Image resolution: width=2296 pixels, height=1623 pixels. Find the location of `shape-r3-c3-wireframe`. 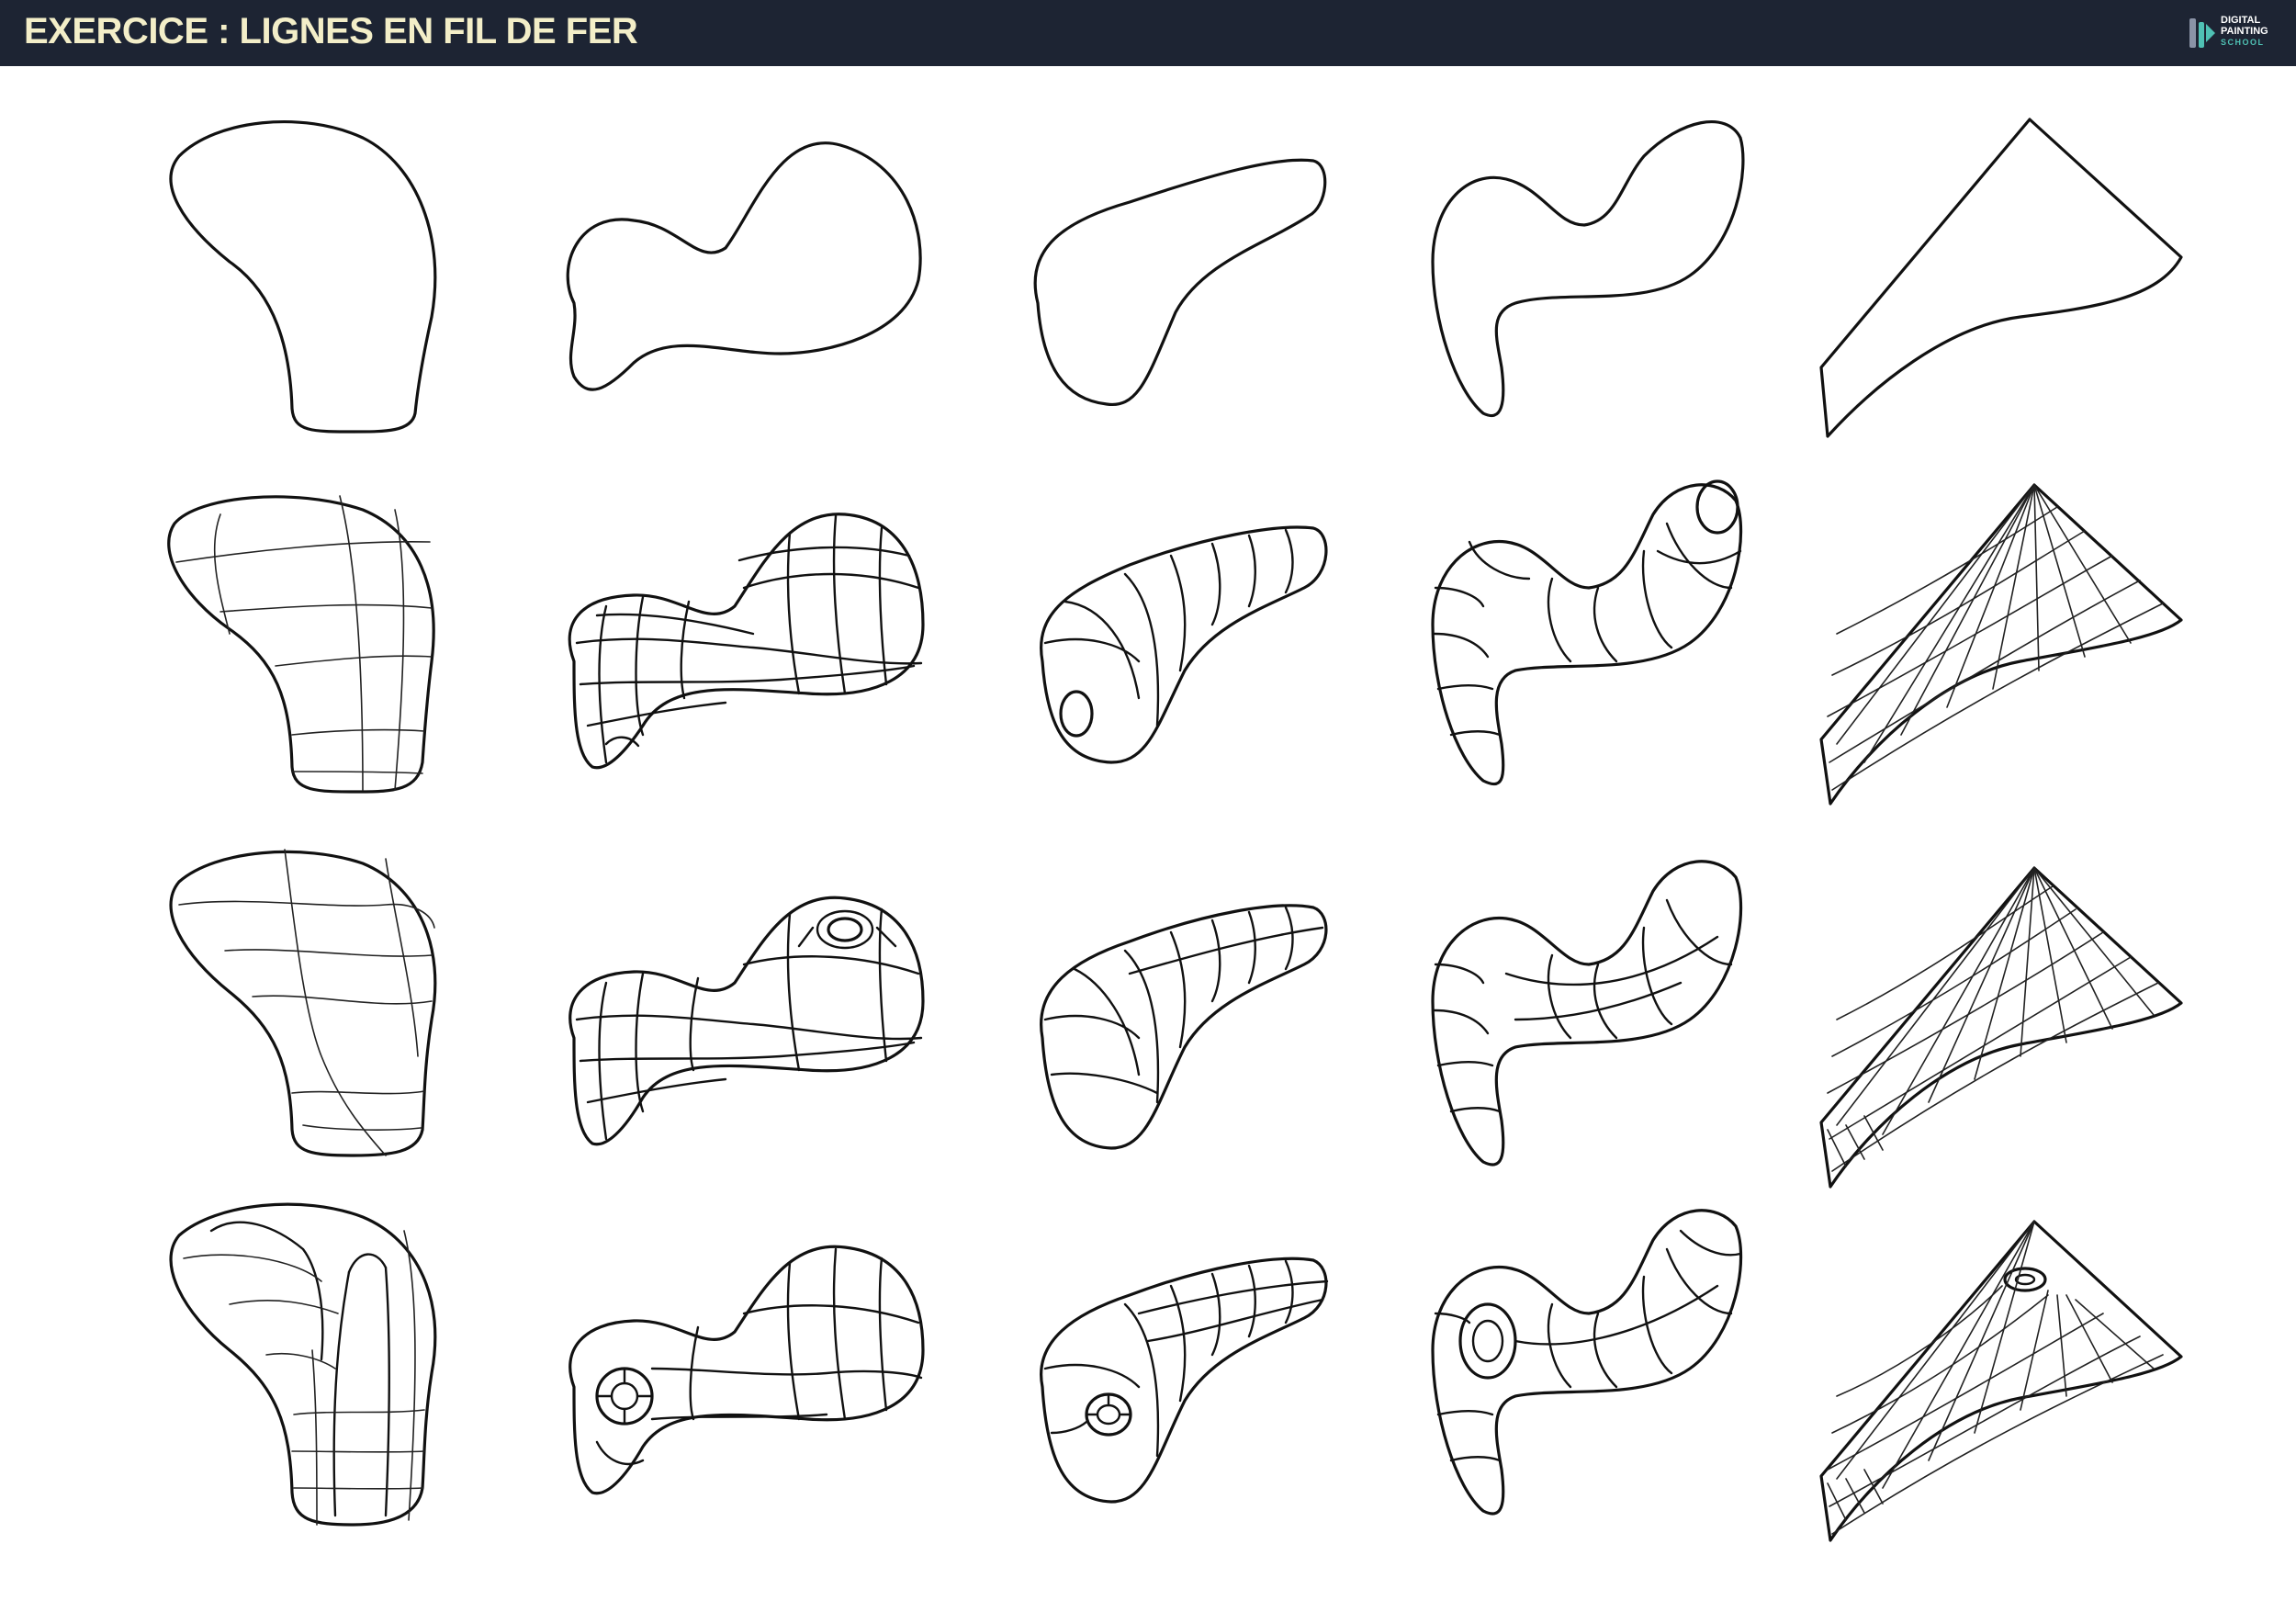

shape-r3-c3-wireframe is located at coordinates (1184, 1027).